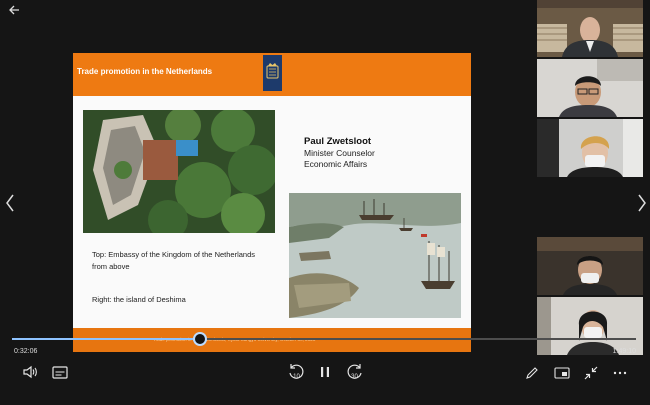 Image resolution: width=650 pixels, height=405 pixels. What do you see at coordinates (296, 377) in the screenshot?
I see `skip-back-label: 10` at bounding box center [296, 377].